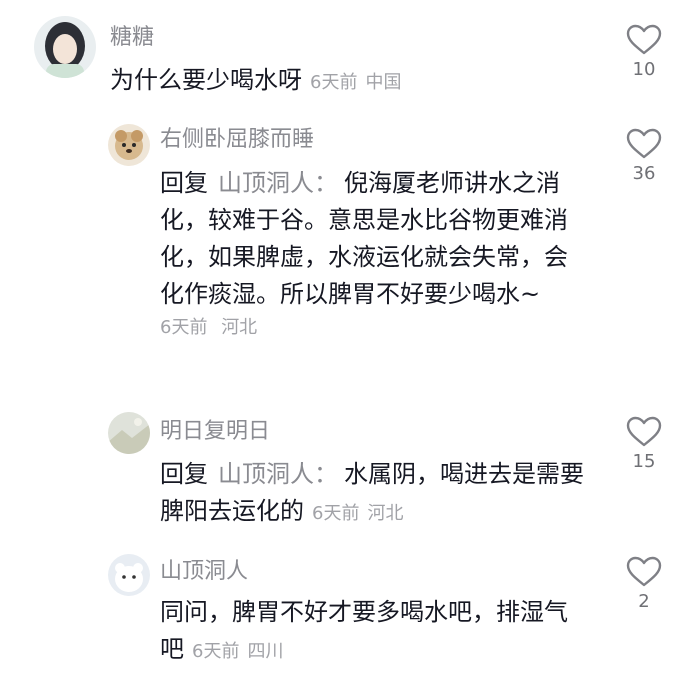 The height and width of the screenshot is (689, 690). What do you see at coordinates (265, 651) in the screenshot?
I see `comment-location: 四川` at bounding box center [265, 651].